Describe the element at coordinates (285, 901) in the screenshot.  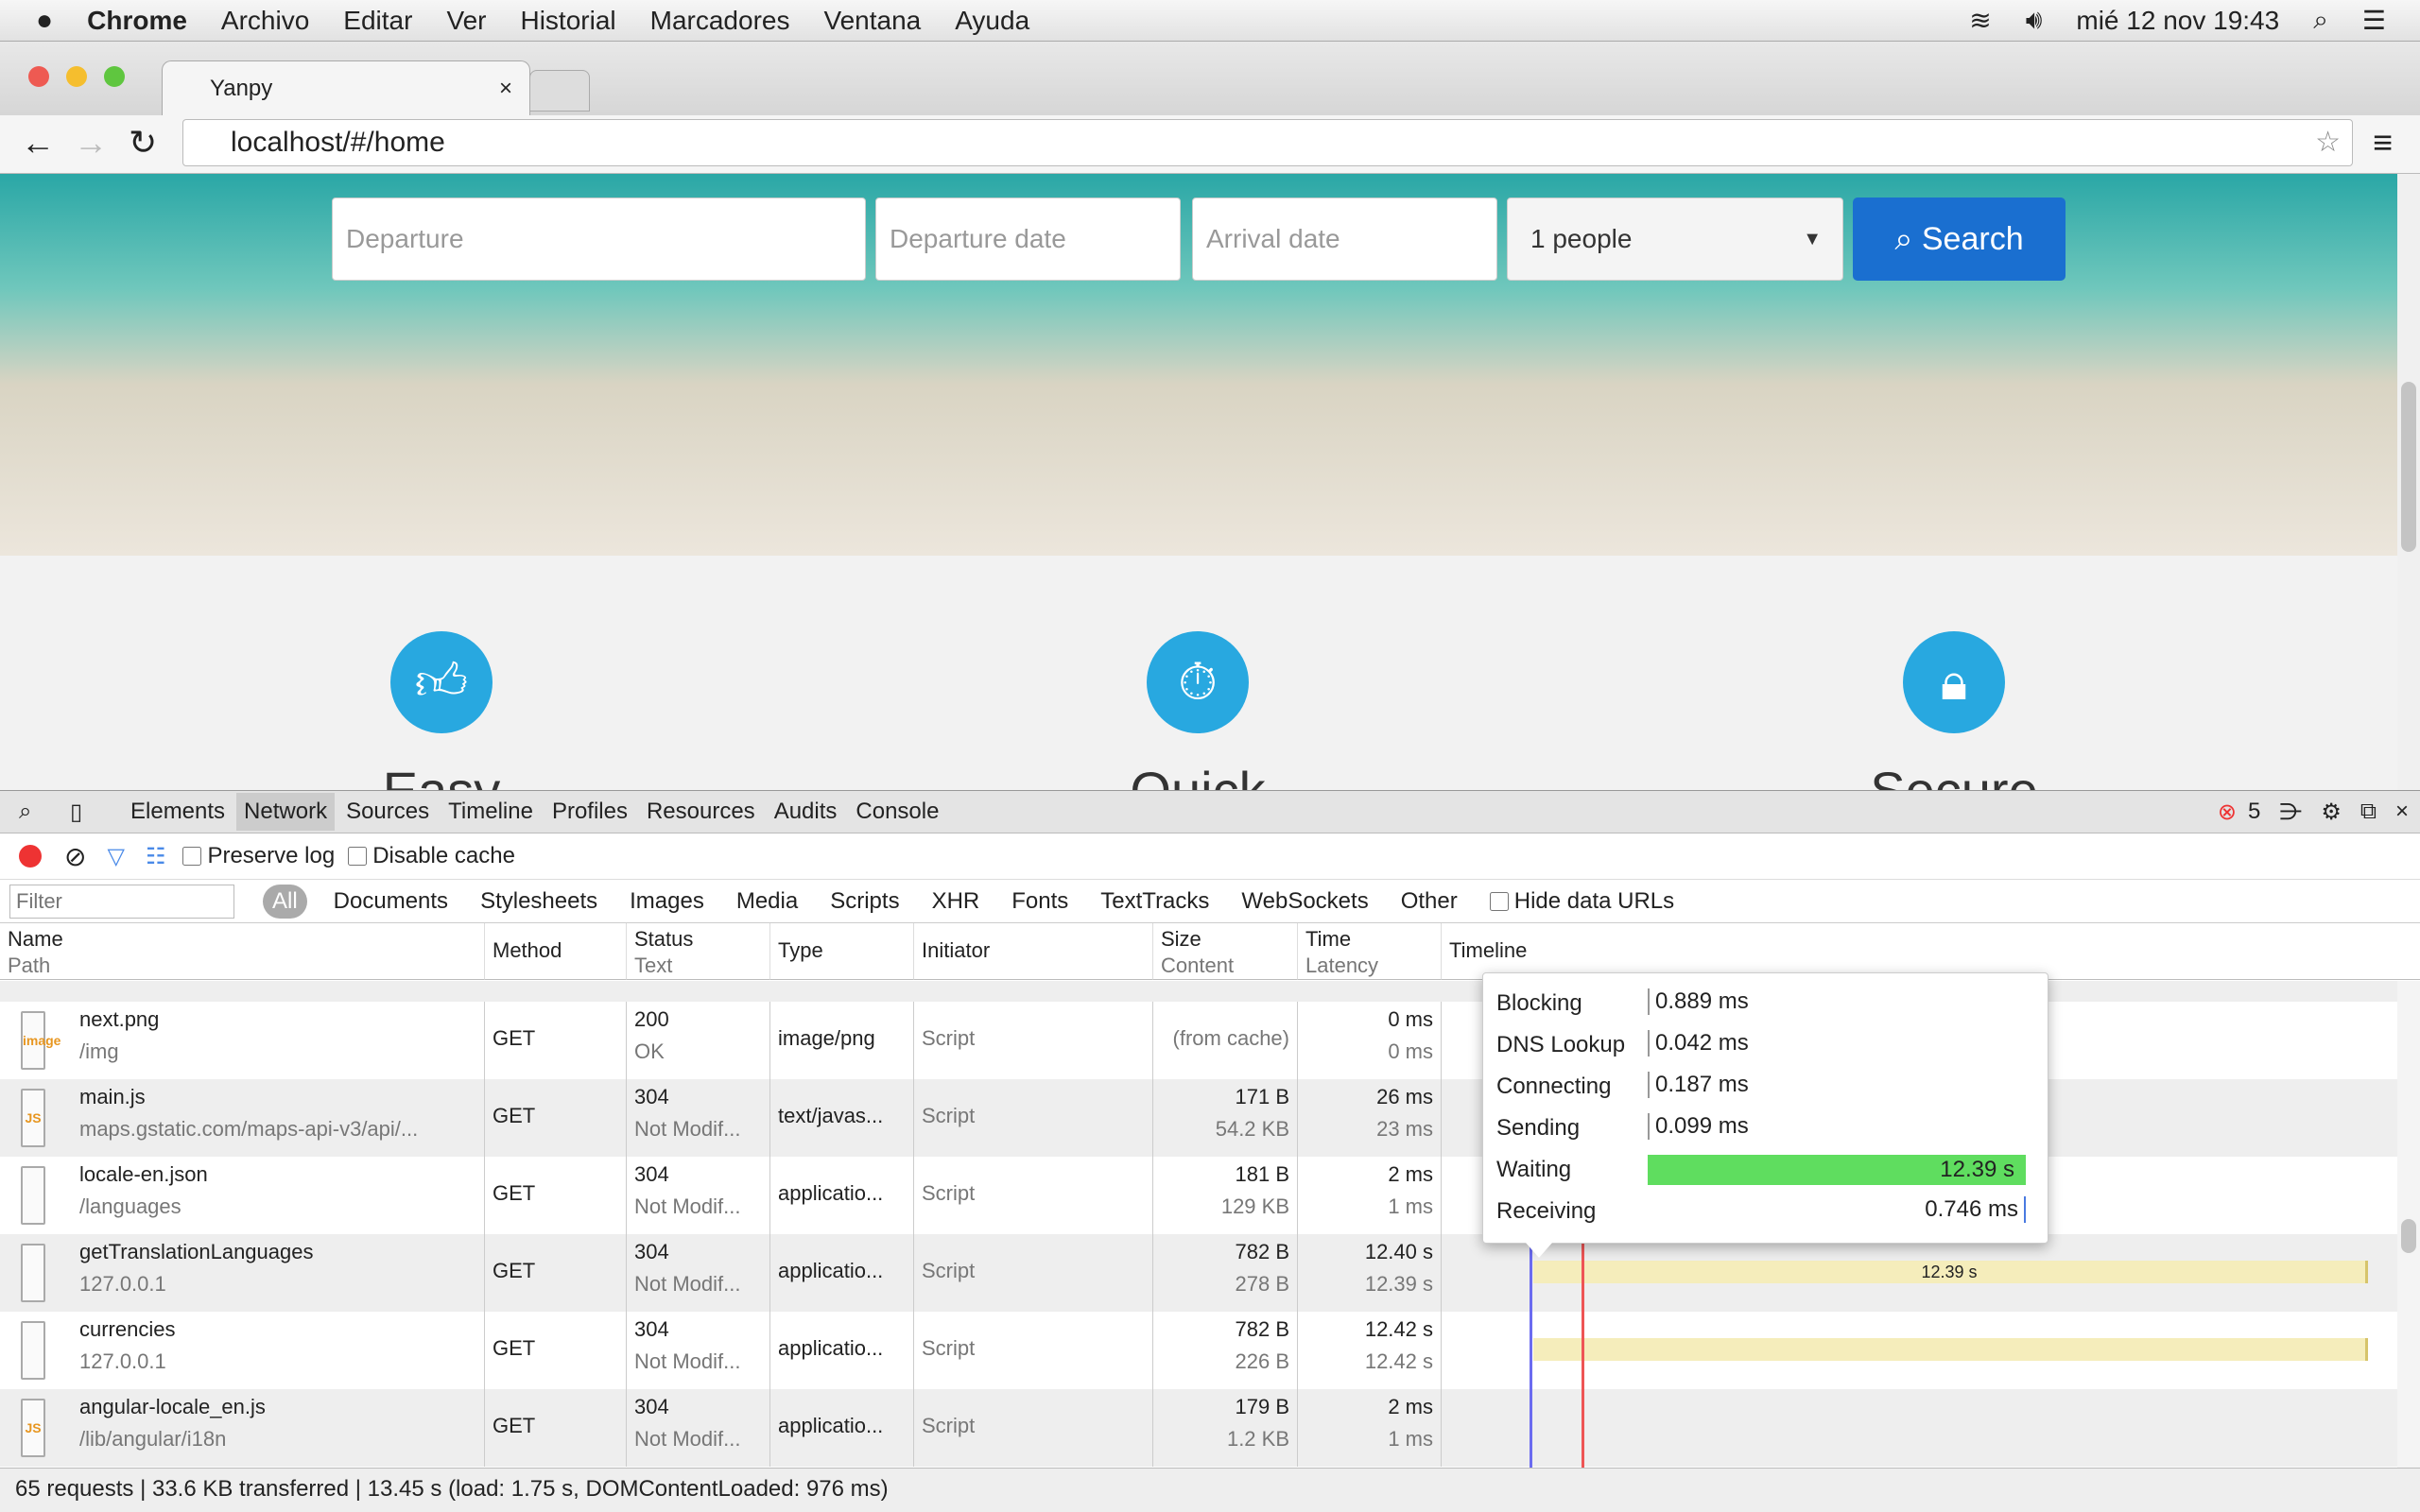
I see `filter-all: All` at that location.